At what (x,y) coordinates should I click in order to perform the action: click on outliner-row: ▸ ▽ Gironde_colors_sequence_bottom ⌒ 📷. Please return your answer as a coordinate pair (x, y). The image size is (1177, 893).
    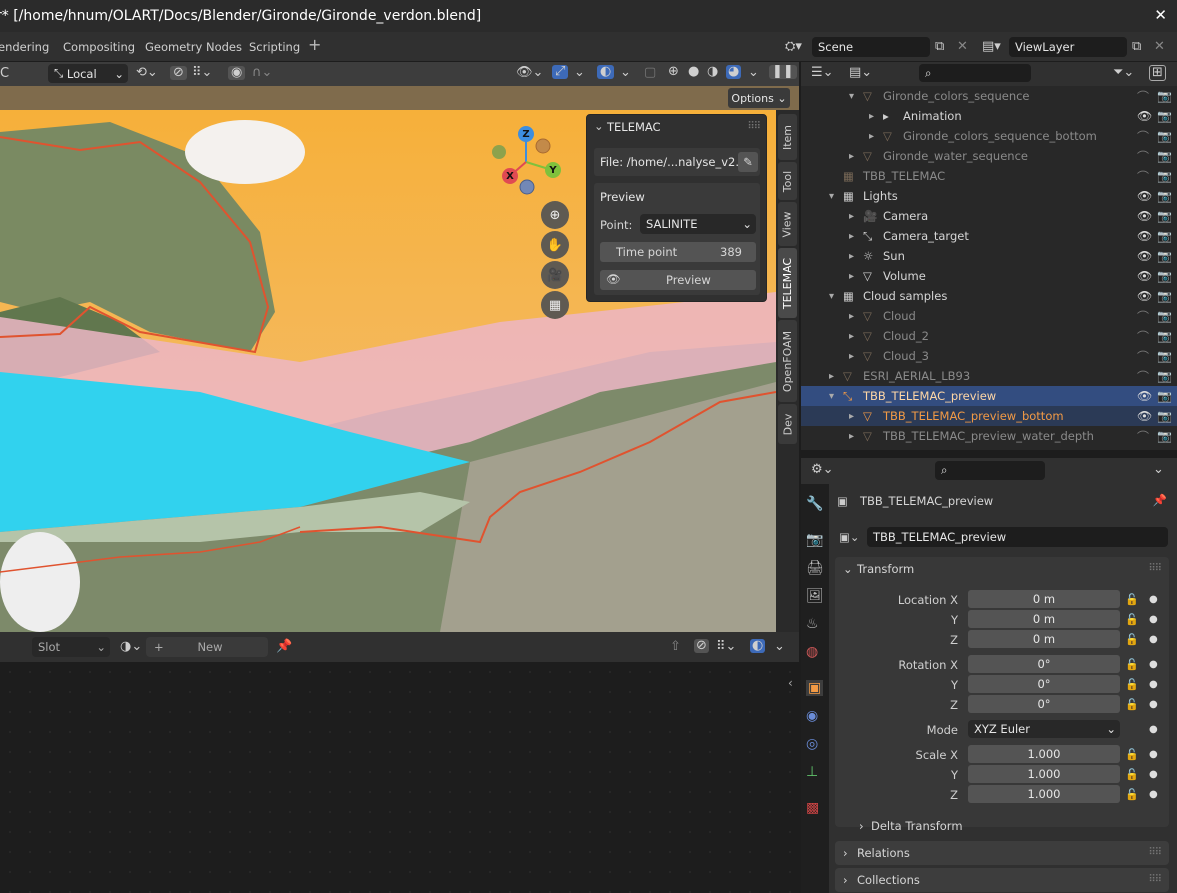
    Looking at the image, I should click on (989, 136).